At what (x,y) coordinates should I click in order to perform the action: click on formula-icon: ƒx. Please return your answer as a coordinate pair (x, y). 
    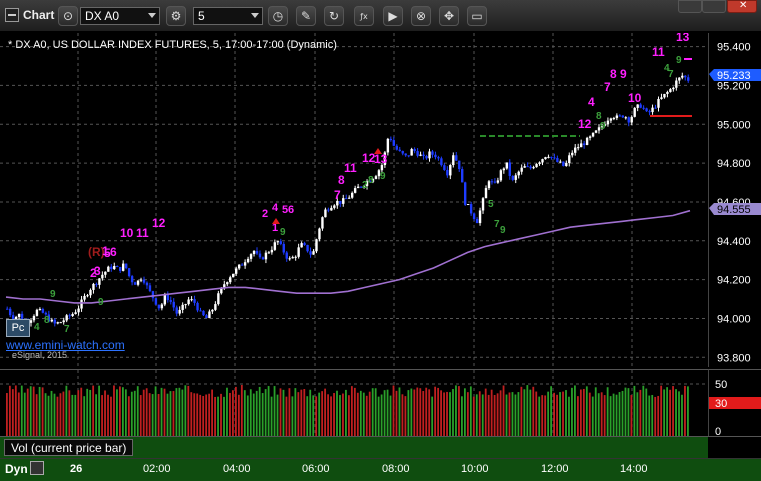
    Looking at the image, I should click on (364, 16).